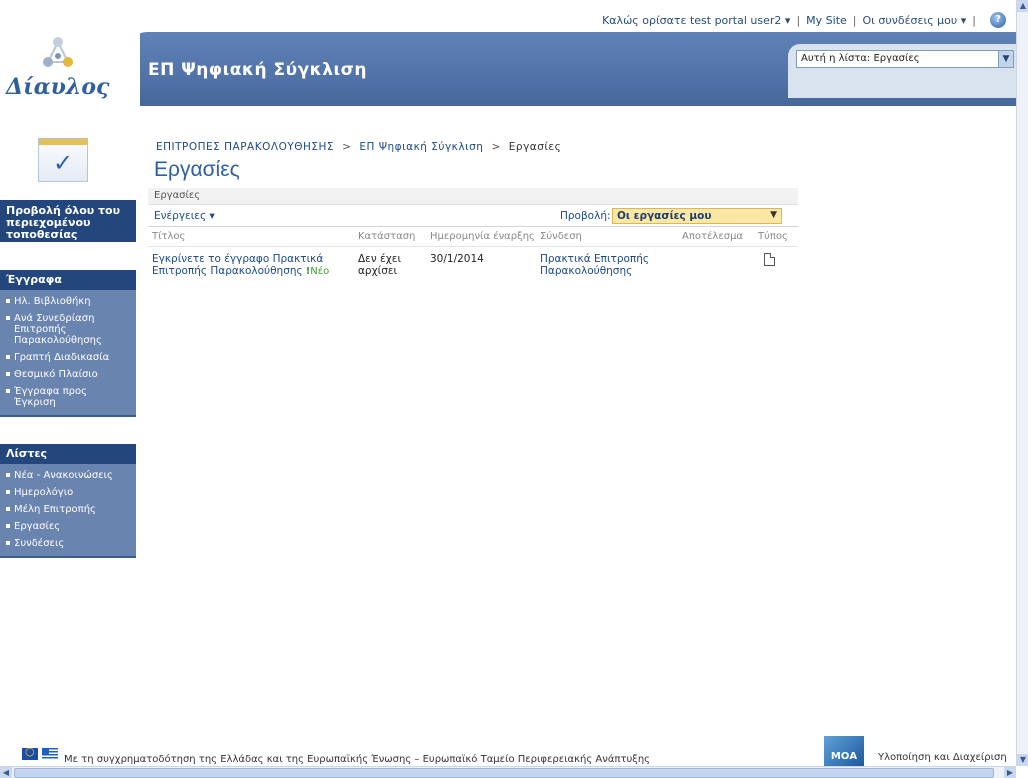  What do you see at coordinates (58, 52) in the screenshot?
I see `molecule-logo-icon` at bounding box center [58, 52].